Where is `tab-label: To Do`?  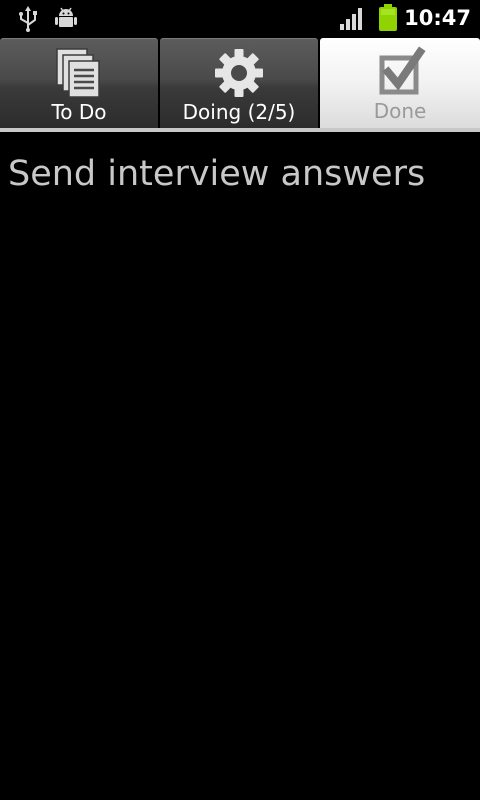
tab-label: To Do is located at coordinates (79, 112).